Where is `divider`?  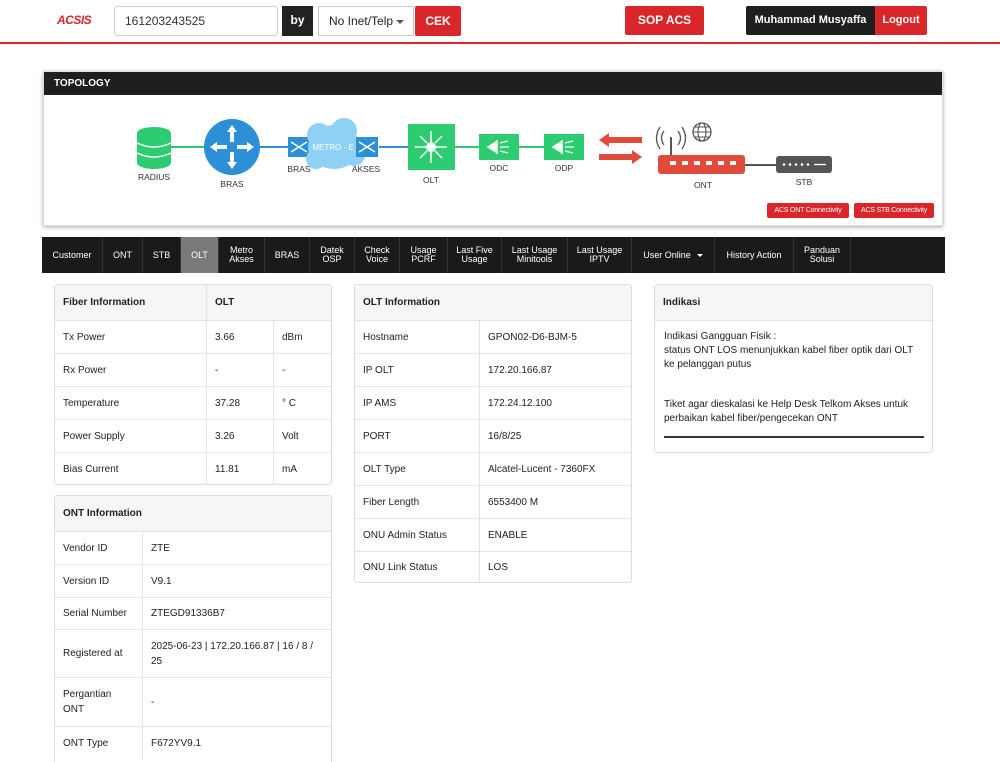
divider is located at coordinates (794, 437).